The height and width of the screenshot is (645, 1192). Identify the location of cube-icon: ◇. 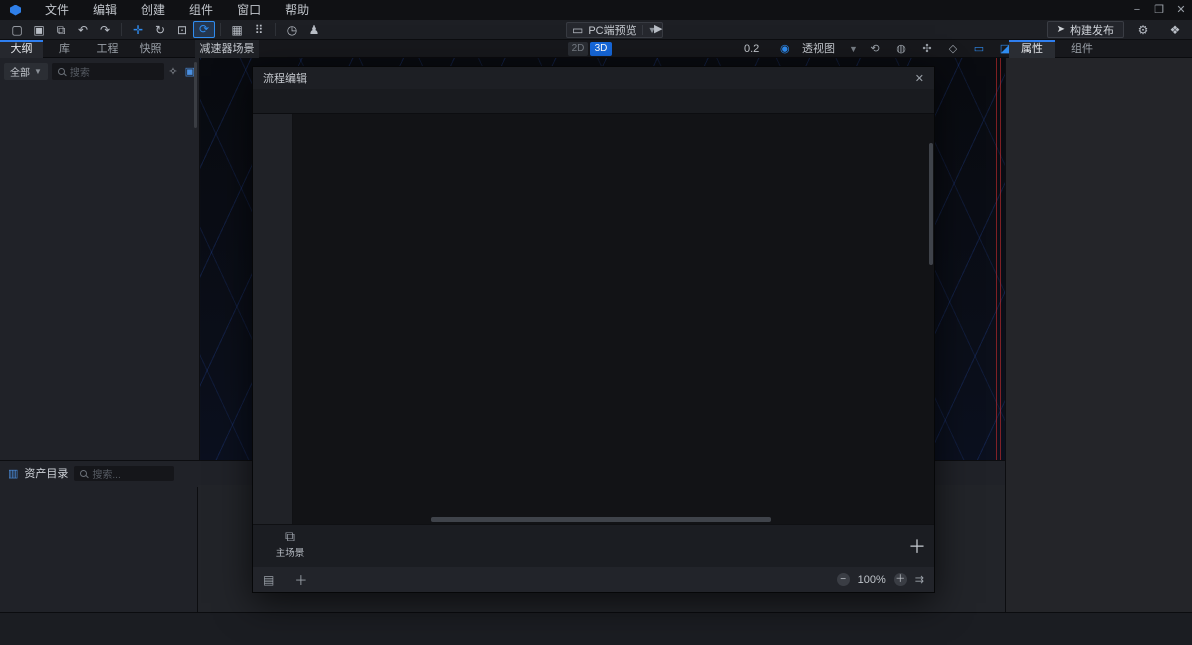
(953, 49).